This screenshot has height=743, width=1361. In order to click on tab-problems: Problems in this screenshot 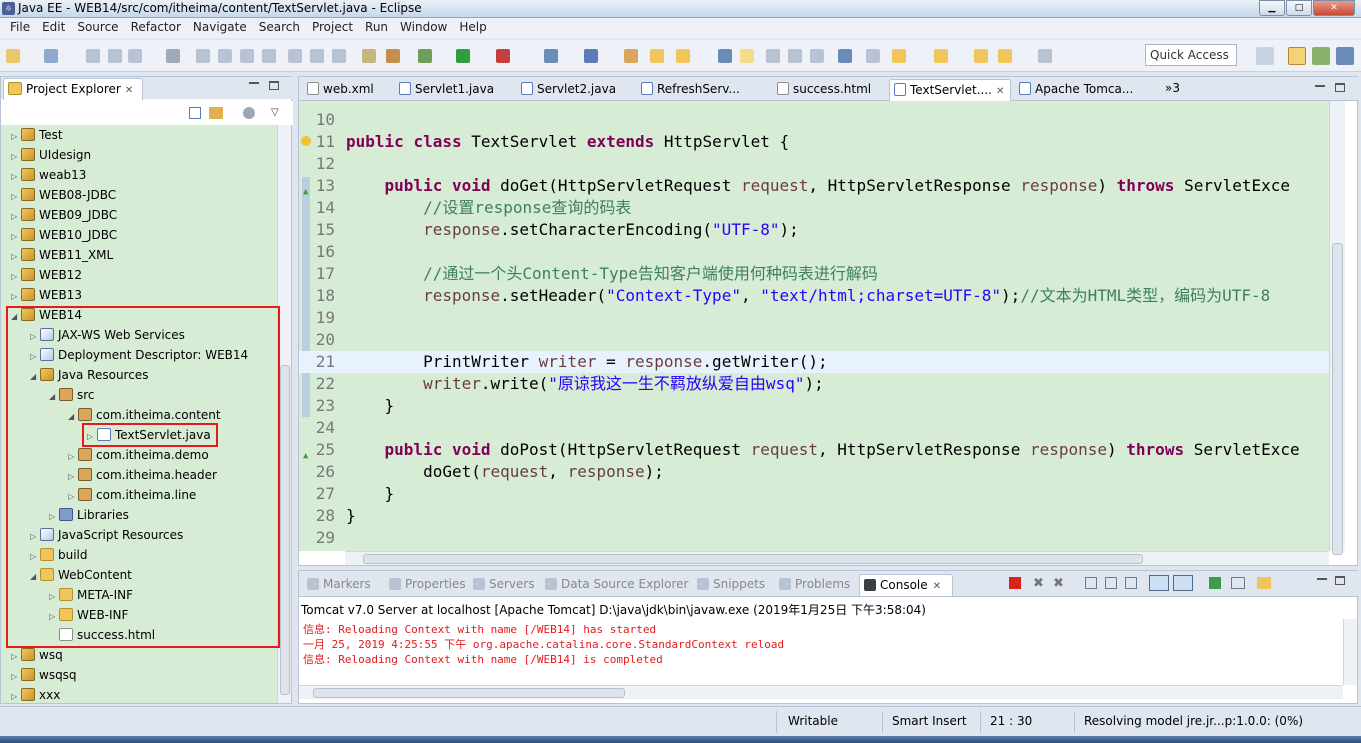, I will do `click(815, 585)`.